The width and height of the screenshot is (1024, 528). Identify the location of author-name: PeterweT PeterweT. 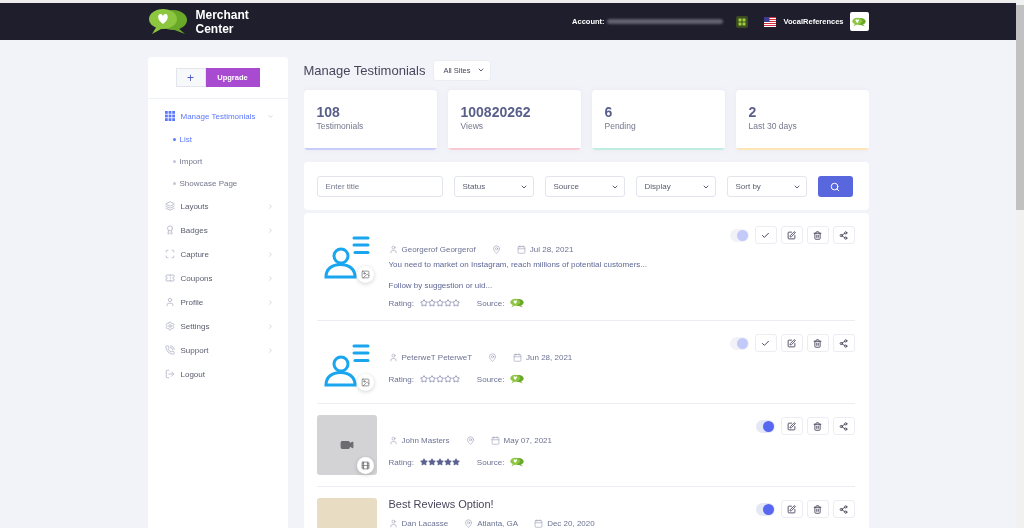
(437, 357).